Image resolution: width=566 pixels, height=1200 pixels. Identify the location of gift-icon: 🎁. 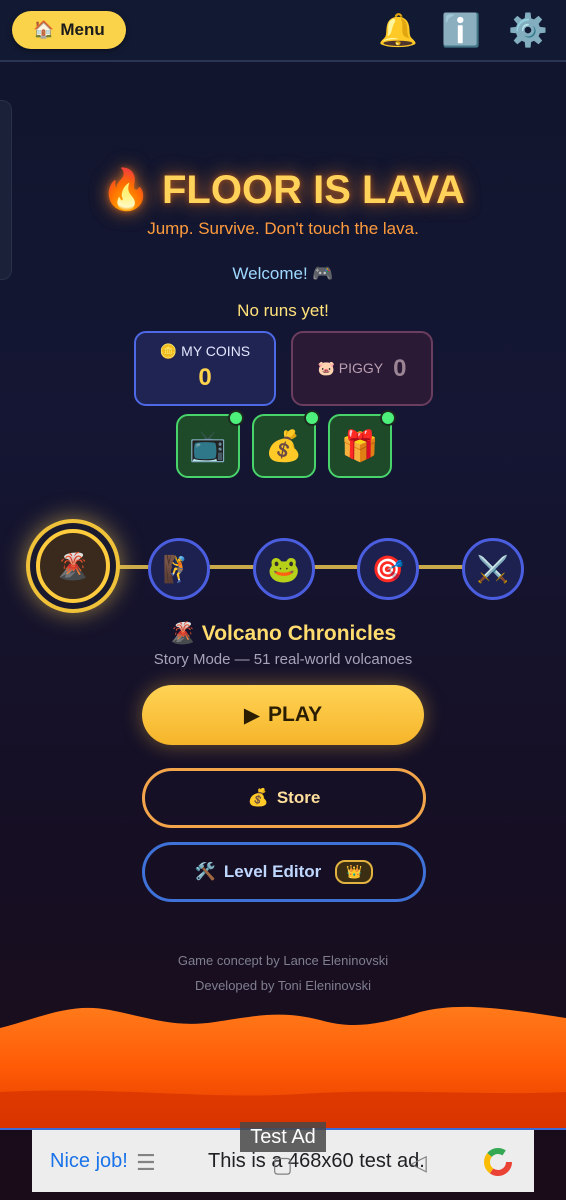
(360, 446).